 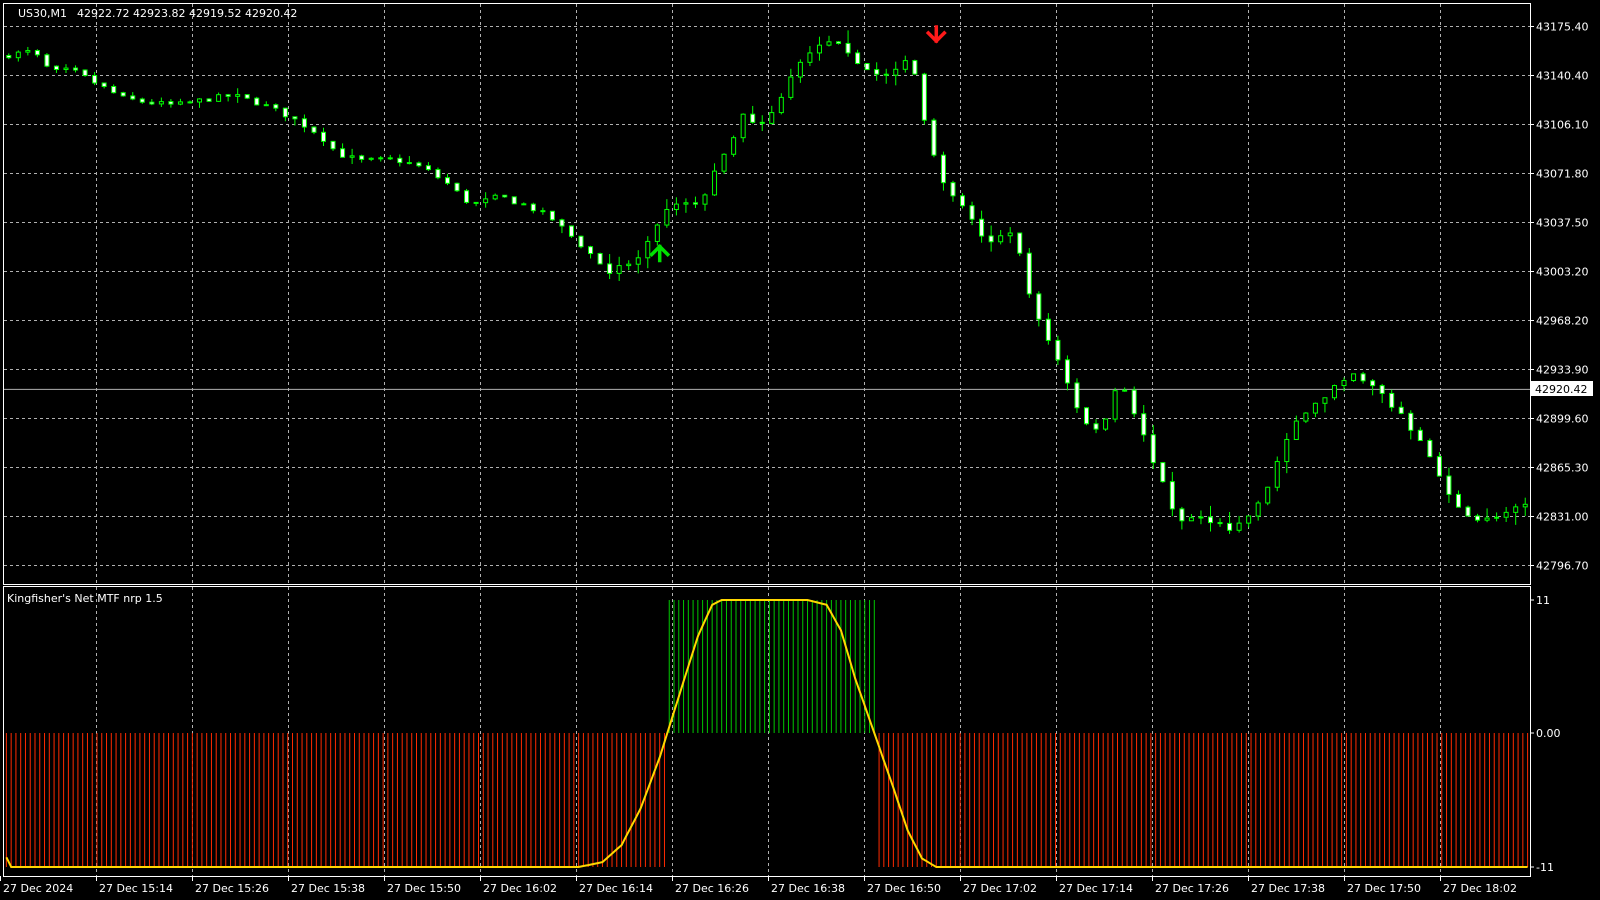 What do you see at coordinates (616, 888) in the screenshot?
I see `time-tick-label: 27 Dec 16:14` at bounding box center [616, 888].